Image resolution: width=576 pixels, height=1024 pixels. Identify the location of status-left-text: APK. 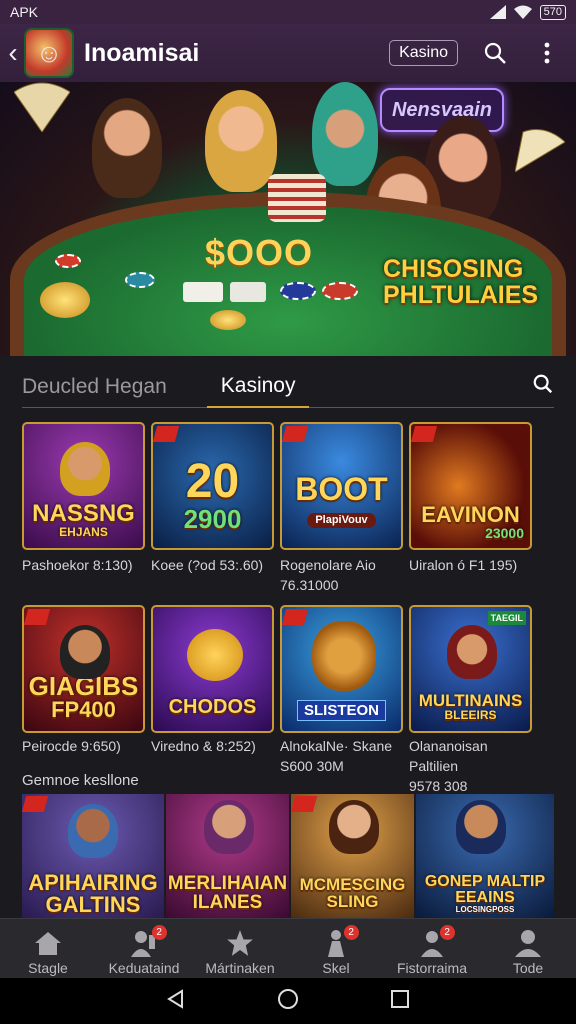
(24, 12).